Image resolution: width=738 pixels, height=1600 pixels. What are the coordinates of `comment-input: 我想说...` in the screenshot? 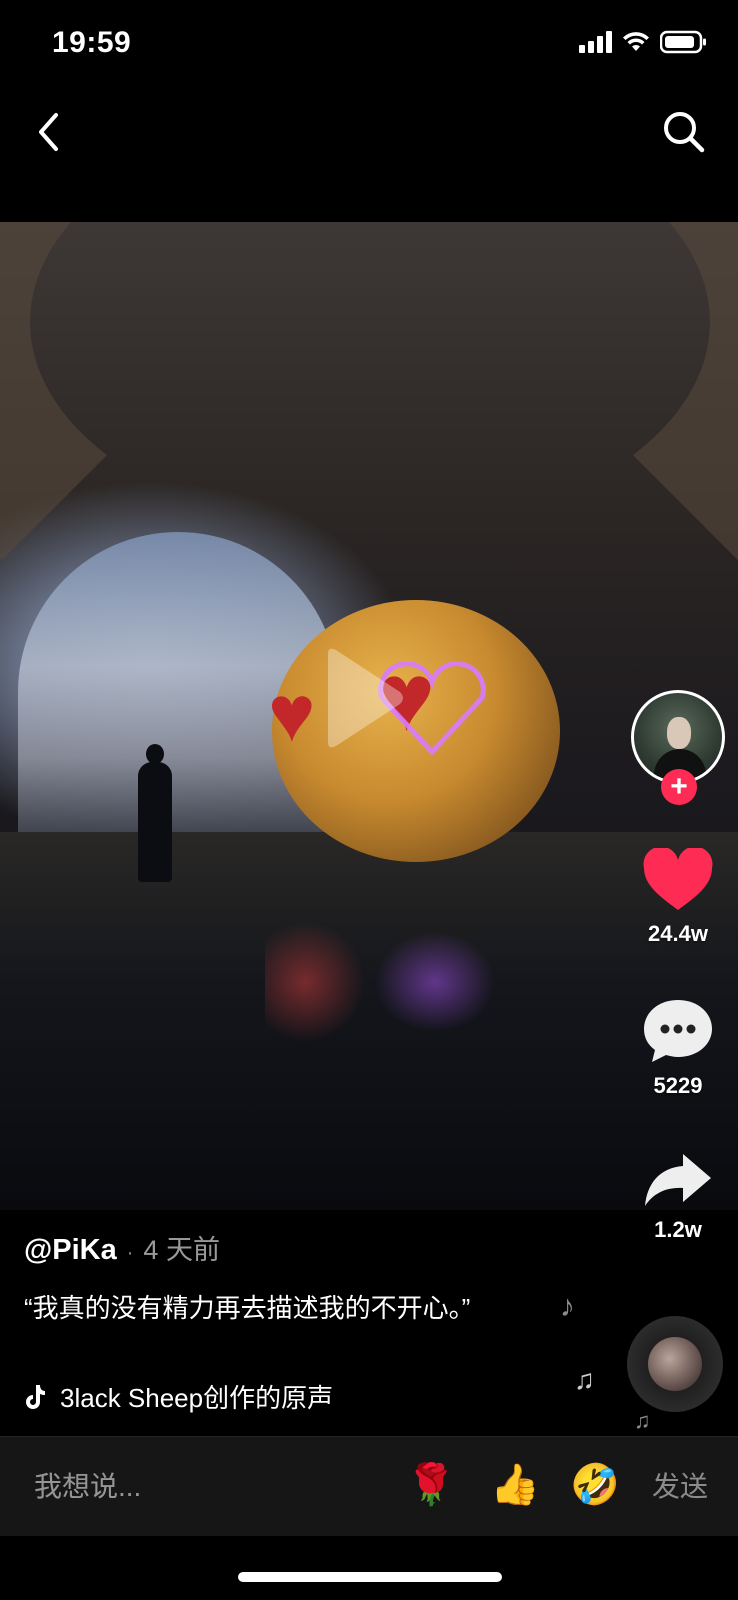 It's located at (87, 1485).